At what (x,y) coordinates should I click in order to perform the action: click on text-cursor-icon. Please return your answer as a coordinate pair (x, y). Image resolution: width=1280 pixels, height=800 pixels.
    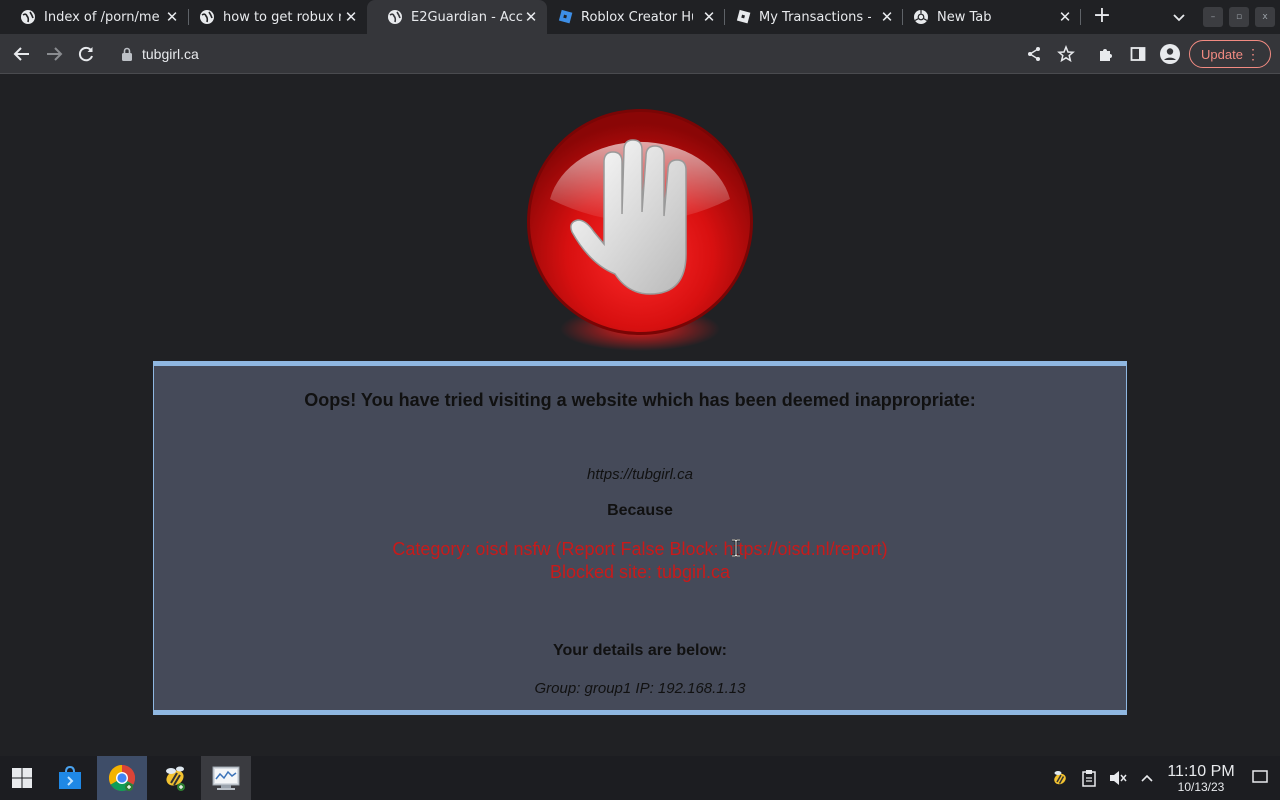
    Looking at the image, I should click on (736, 548).